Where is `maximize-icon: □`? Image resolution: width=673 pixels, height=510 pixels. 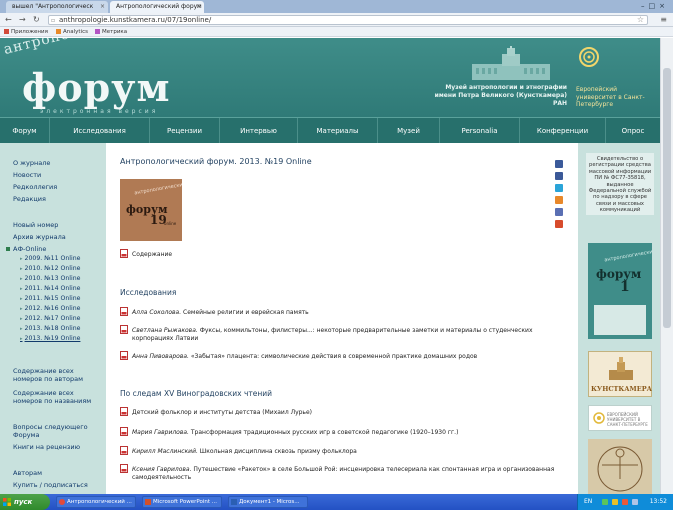 maximize-icon: □ is located at coordinates (654, 6).